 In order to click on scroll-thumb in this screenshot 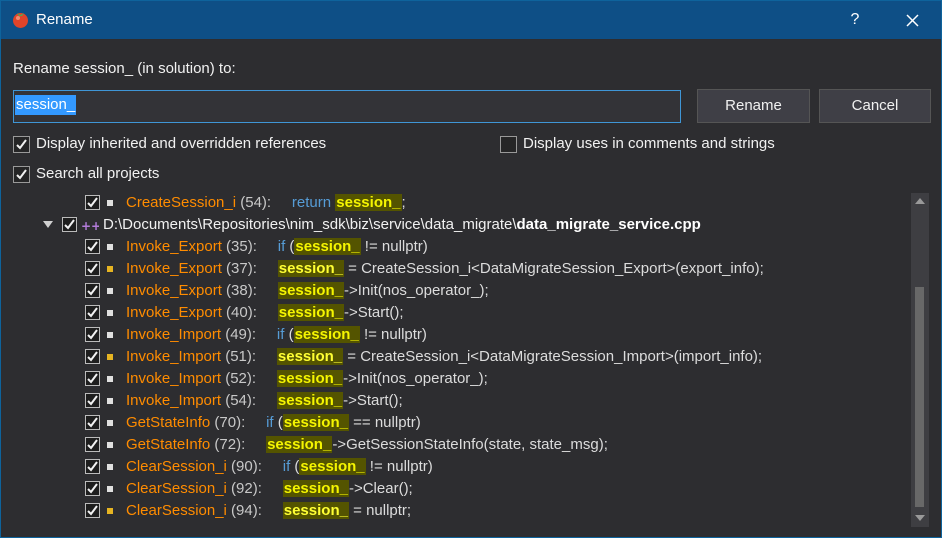, I will do `click(919, 397)`.